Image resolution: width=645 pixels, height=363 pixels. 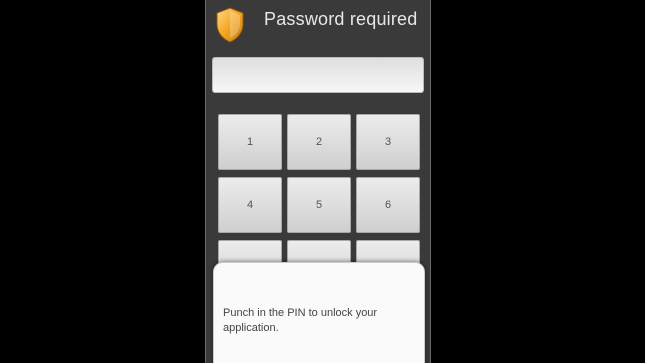 I want to click on key-6-button: 6, so click(x=388, y=205).